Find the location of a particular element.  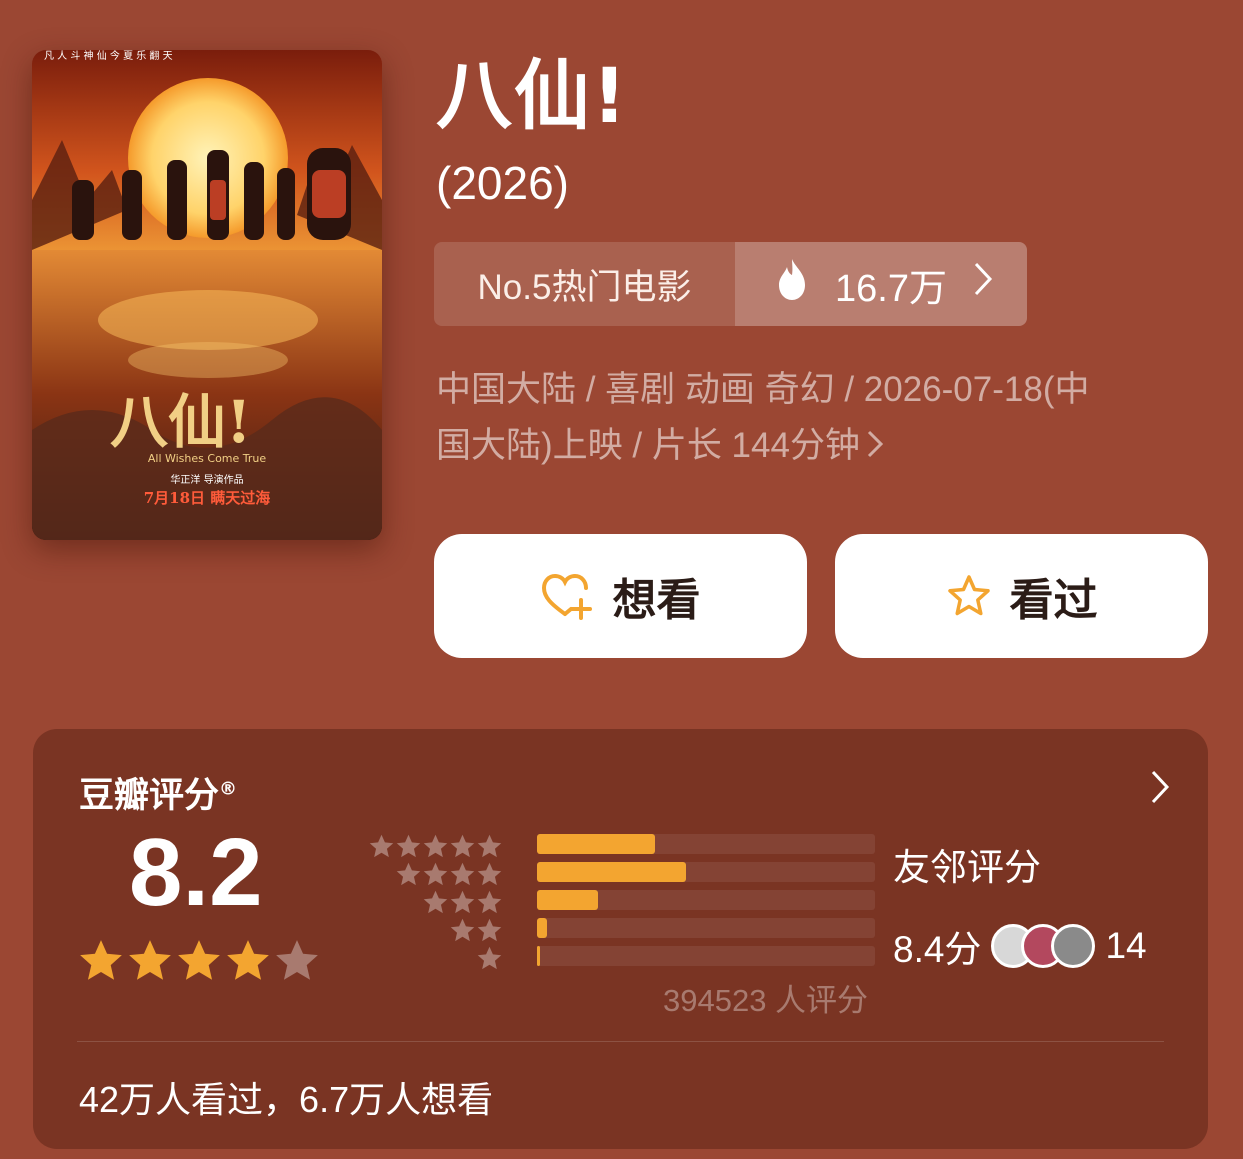

watched-button: 看过 is located at coordinates (1021, 596).